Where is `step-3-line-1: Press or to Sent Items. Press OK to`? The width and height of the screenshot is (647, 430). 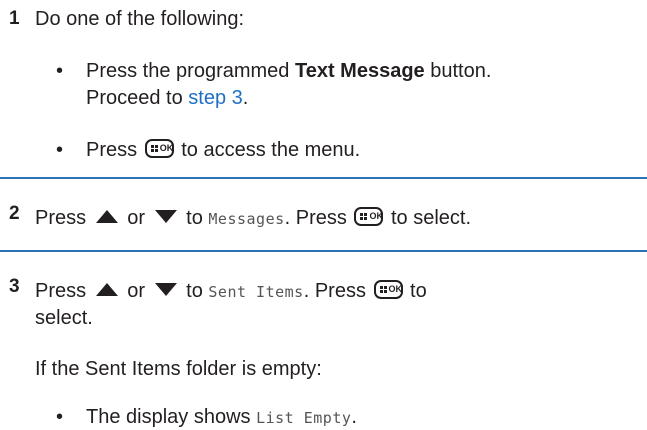 step-3-line-1: Press or to Sent Items. Press OK to is located at coordinates (231, 291).